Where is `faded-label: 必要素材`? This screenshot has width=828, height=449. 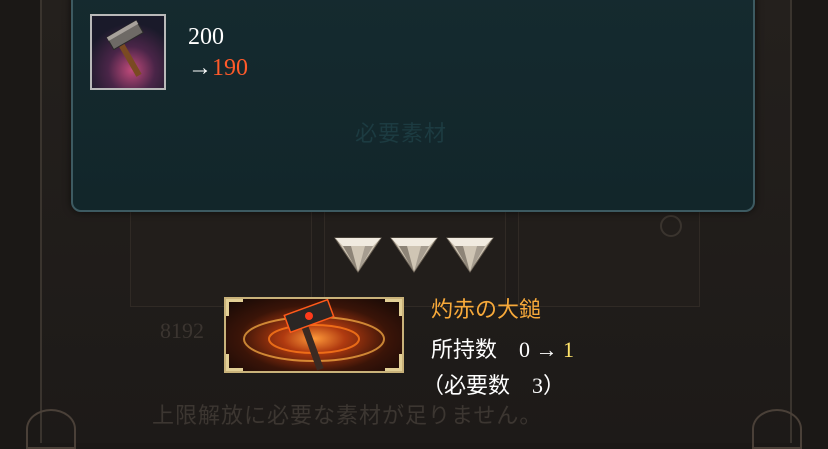 faded-label: 必要素材 is located at coordinates (401, 133).